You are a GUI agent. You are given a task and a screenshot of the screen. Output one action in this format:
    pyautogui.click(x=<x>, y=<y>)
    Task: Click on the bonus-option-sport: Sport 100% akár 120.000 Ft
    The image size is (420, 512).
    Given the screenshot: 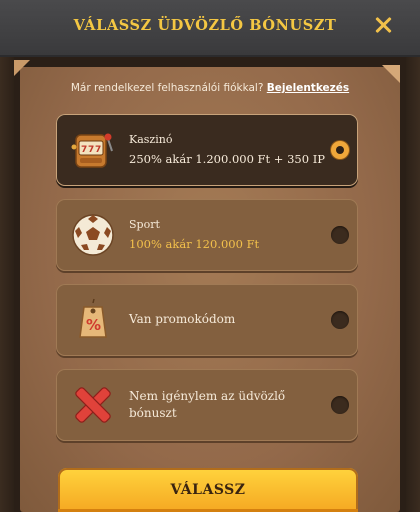 What is the action you would take?
    pyautogui.click(x=207, y=235)
    